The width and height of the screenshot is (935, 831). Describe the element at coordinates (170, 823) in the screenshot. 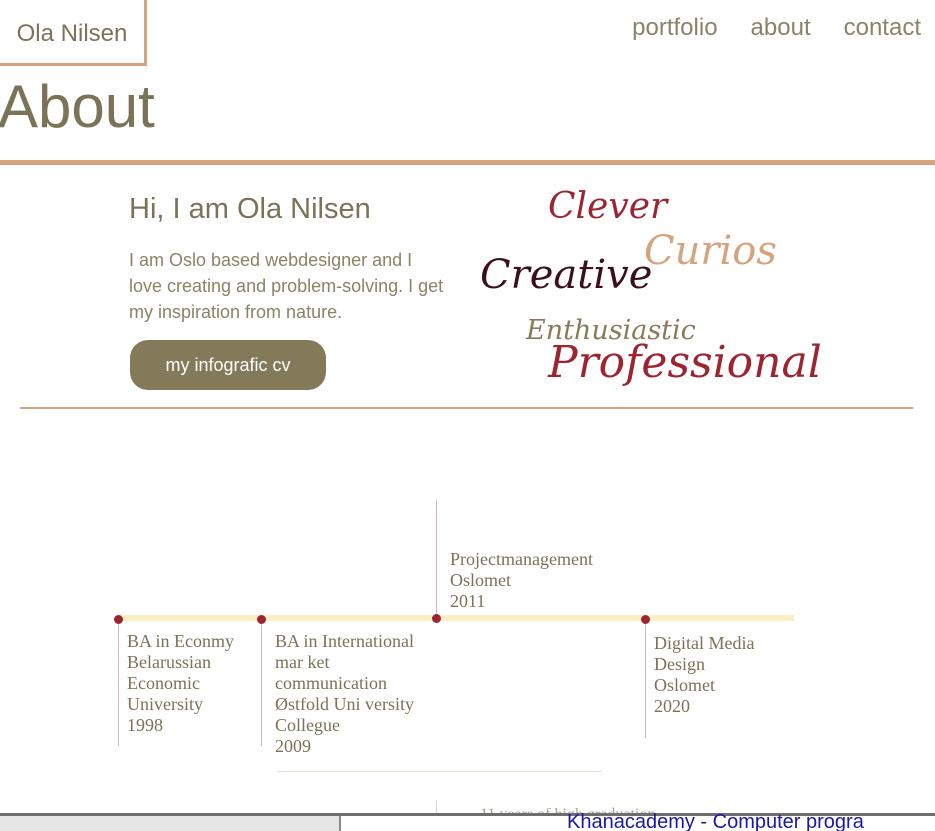

I see `bottom-left-panel` at that location.